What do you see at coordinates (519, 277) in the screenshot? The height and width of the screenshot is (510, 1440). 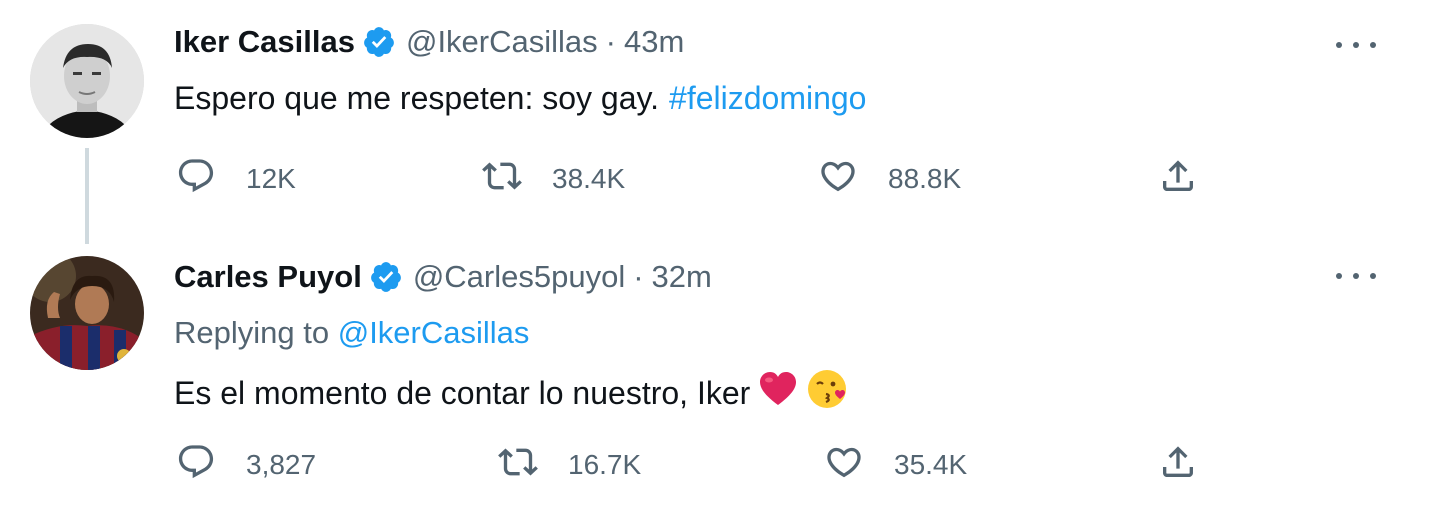 I see `author-handle: @Carles5puyol` at bounding box center [519, 277].